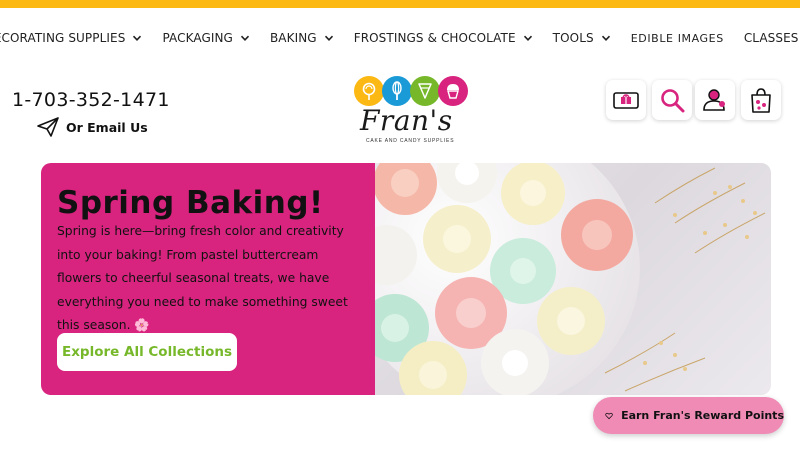 The height and width of the screenshot is (450, 800). What do you see at coordinates (425, 91) in the screenshot?
I see `piping-bag-icon` at bounding box center [425, 91].